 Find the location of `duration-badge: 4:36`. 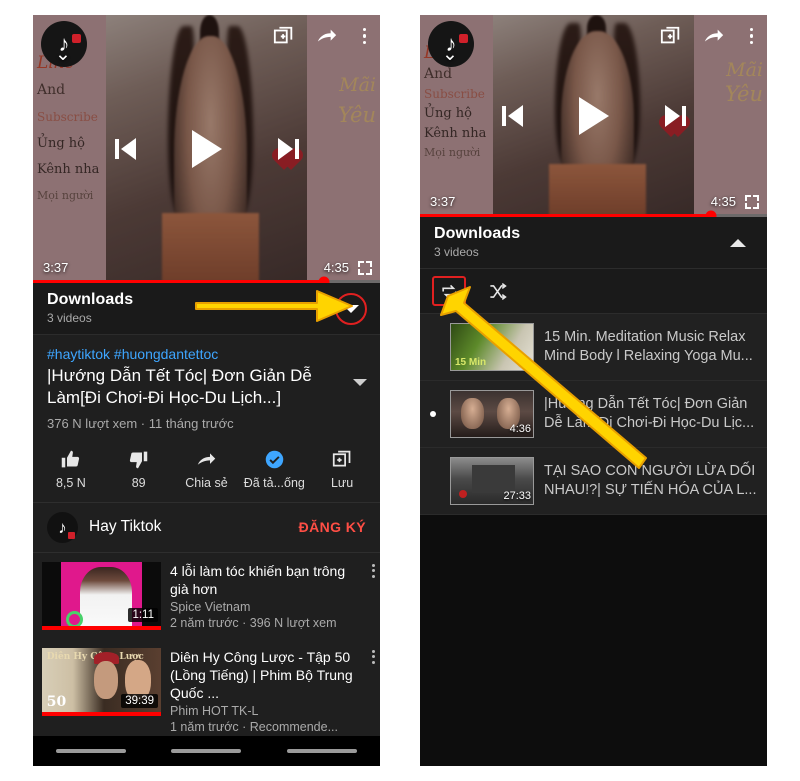

duration-badge: 4:36 is located at coordinates (520, 429).